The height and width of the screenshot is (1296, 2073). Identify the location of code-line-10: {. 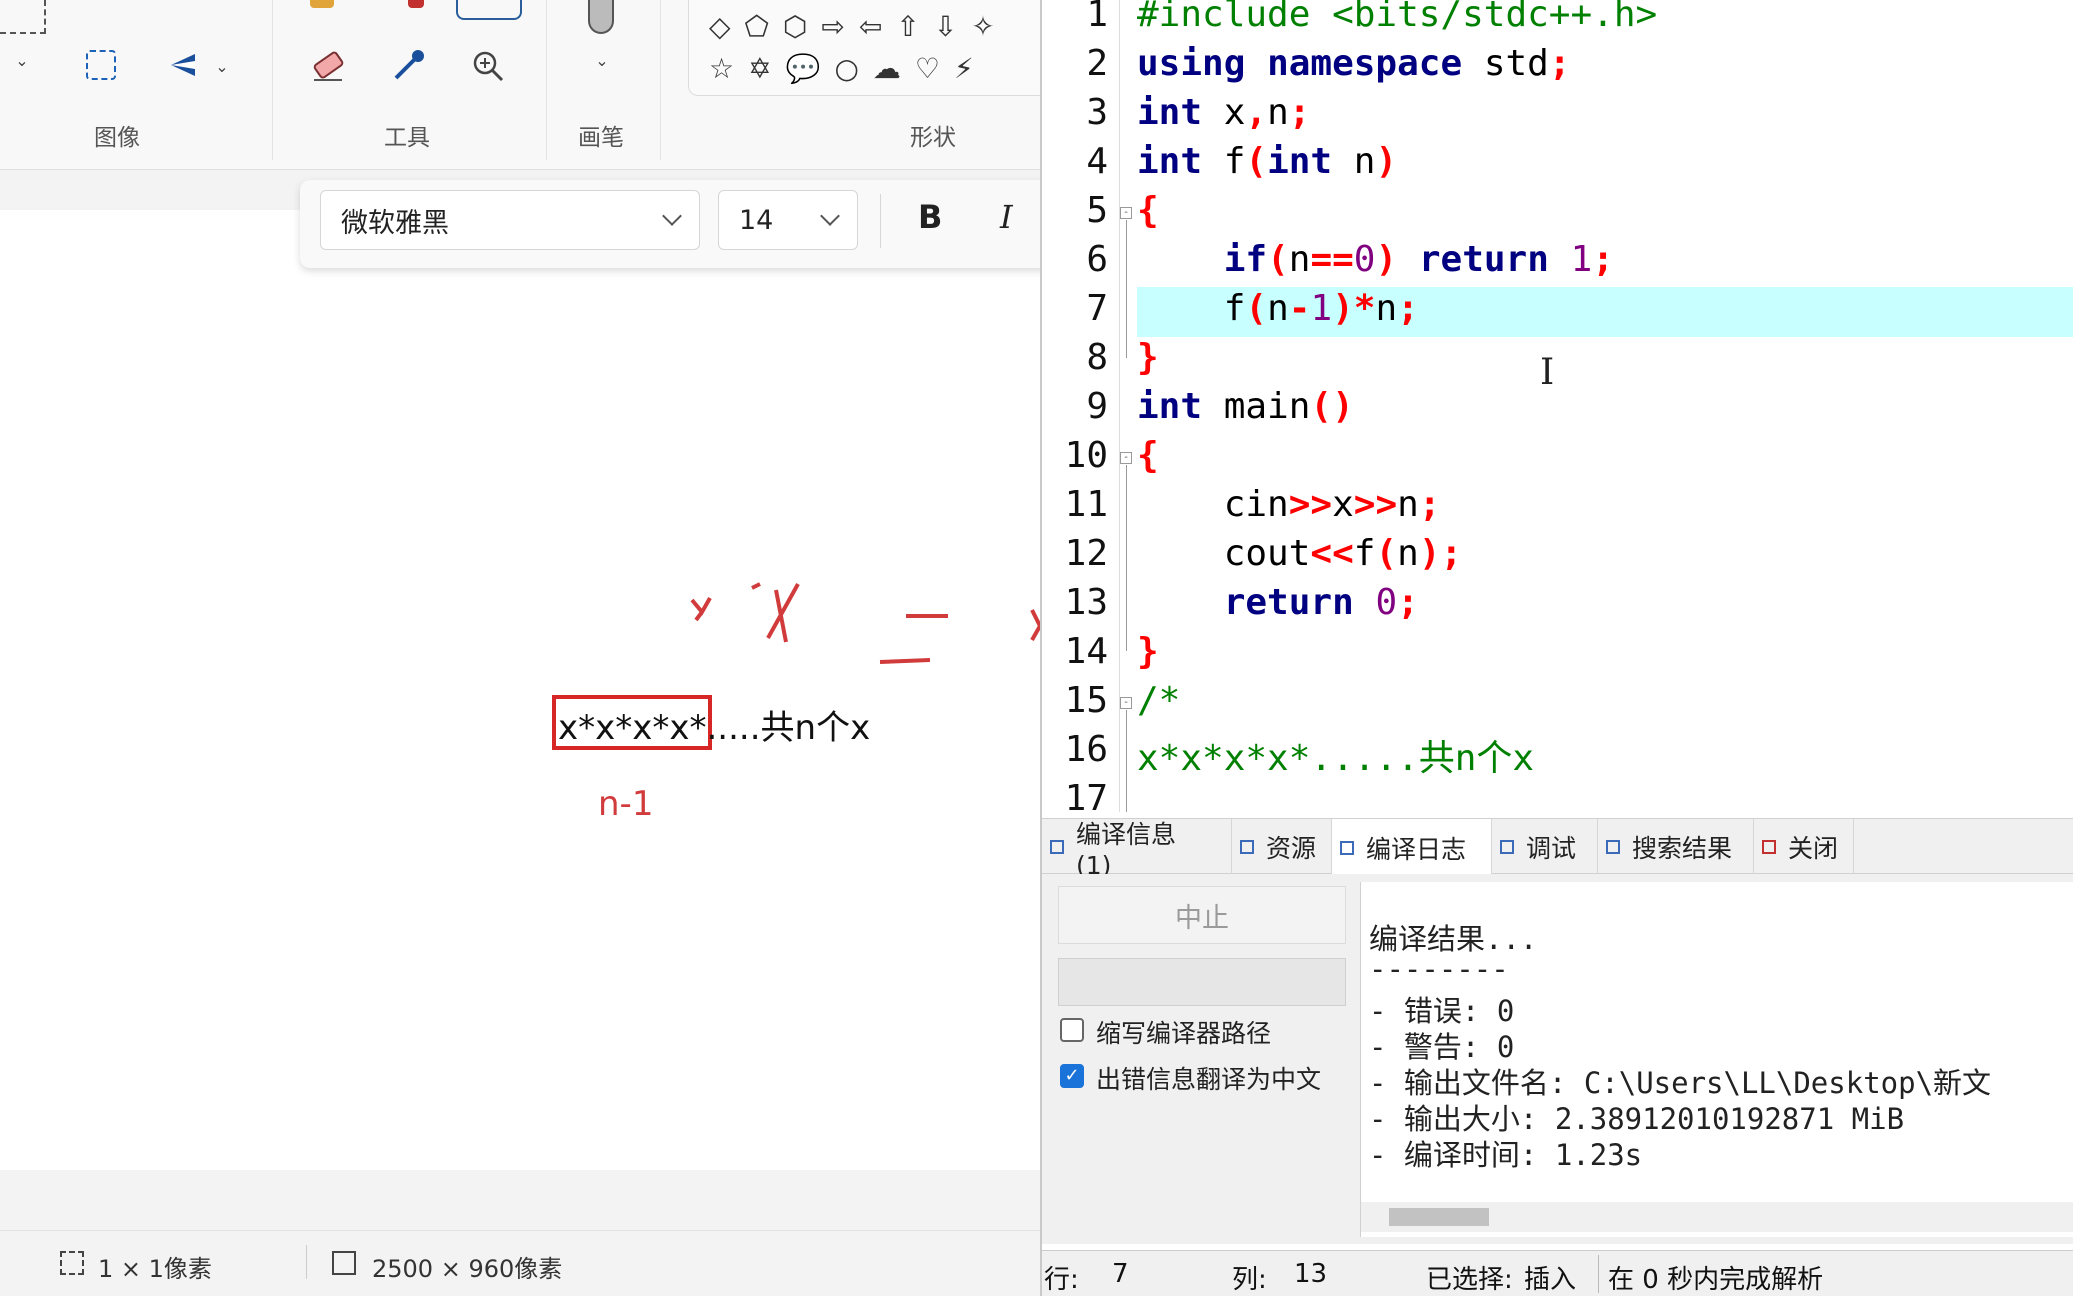
(1148, 455).